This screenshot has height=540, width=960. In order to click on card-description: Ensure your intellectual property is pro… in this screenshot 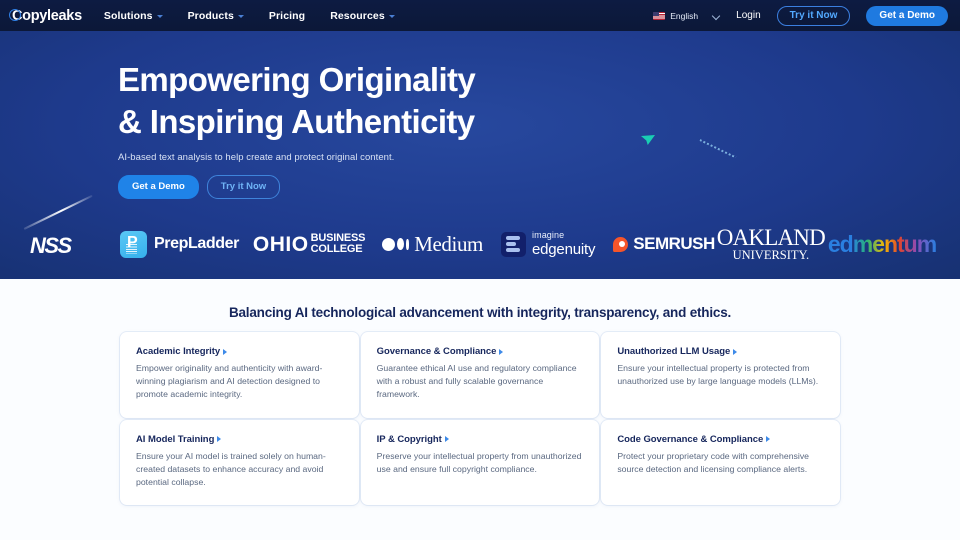, I will do `click(718, 375)`.